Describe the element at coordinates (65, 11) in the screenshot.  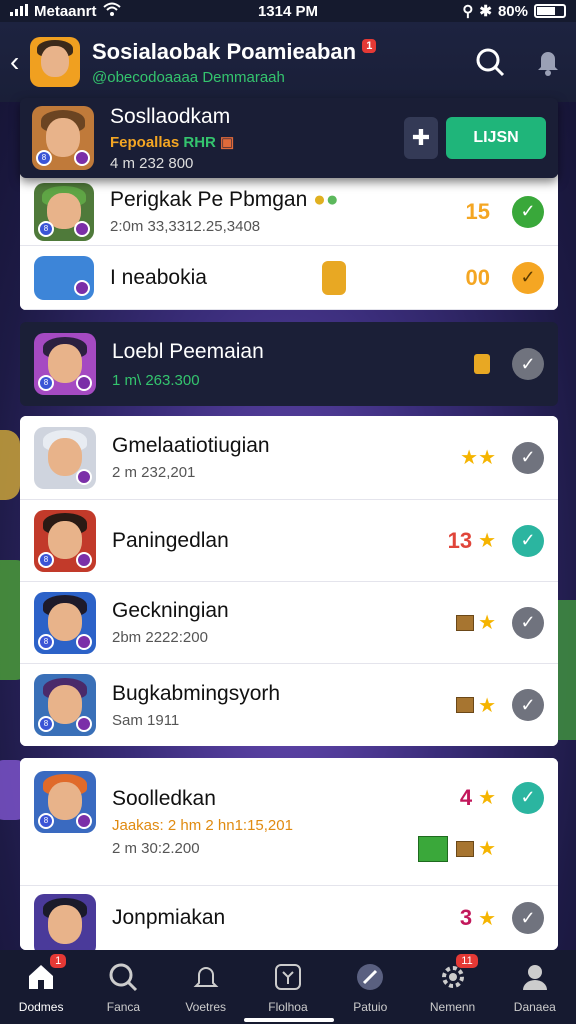
I see `carrier-label: Metaanrt` at that location.